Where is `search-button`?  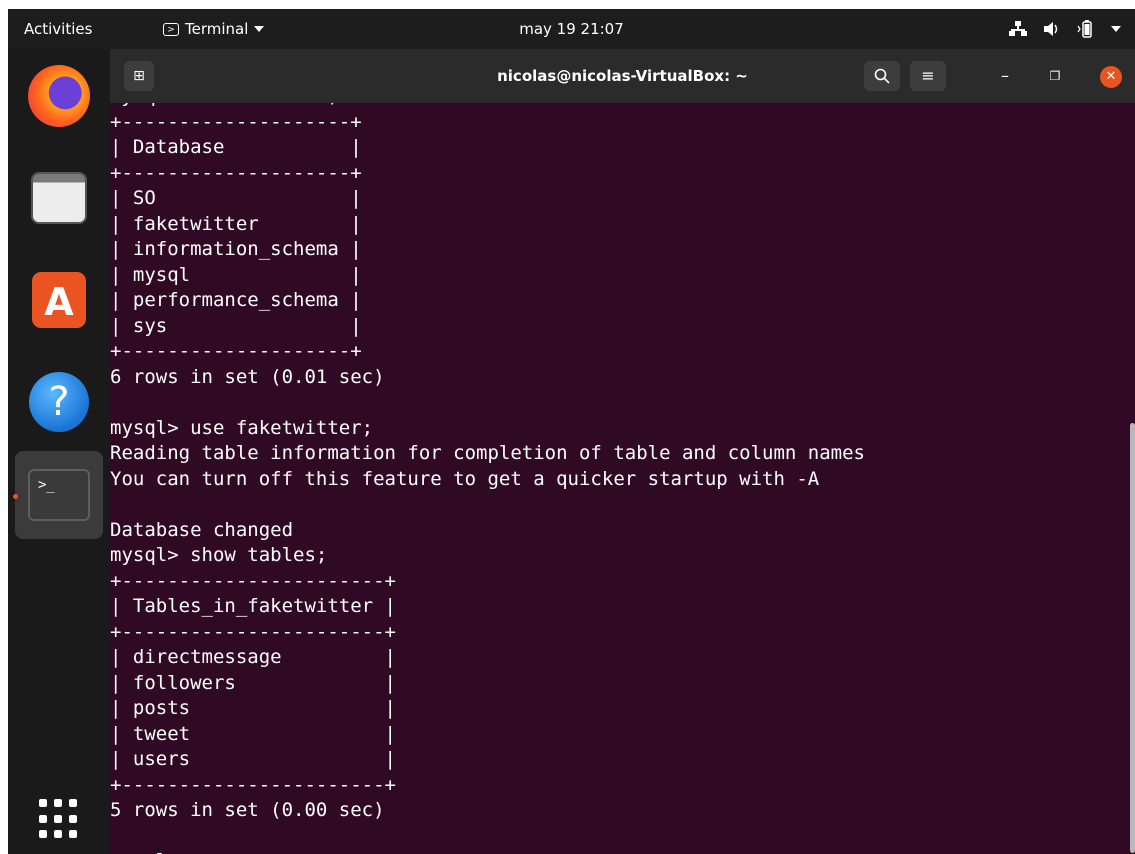
search-button is located at coordinates (882, 76).